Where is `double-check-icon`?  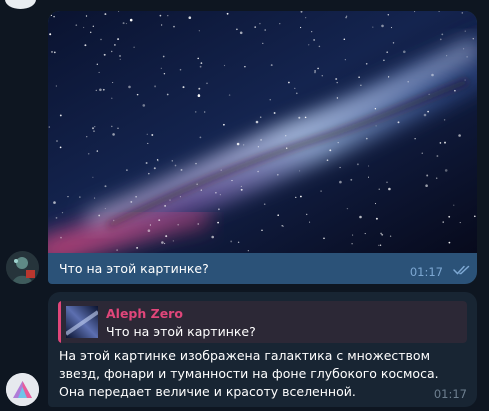 double-check-icon is located at coordinates (461, 270).